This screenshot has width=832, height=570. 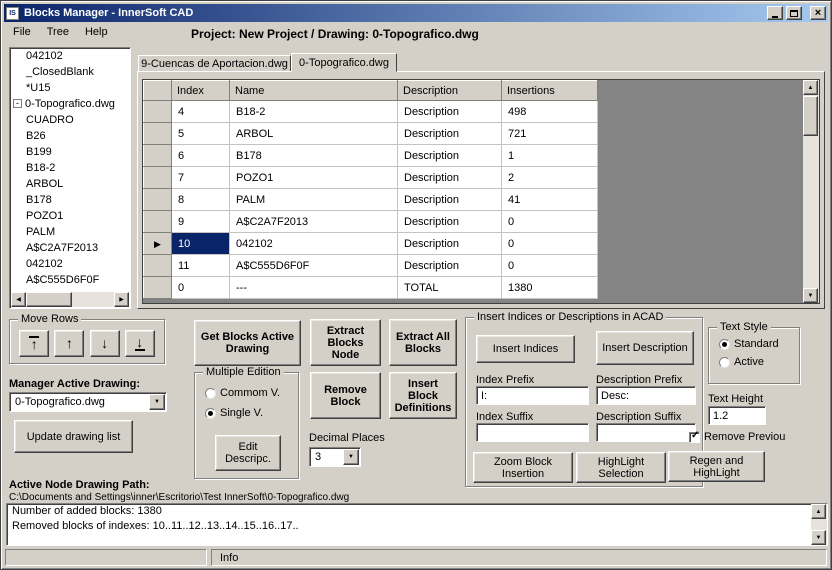 I want to click on table-row-total: 0 --- TOTAL 1380, so click(x=370, y=287).